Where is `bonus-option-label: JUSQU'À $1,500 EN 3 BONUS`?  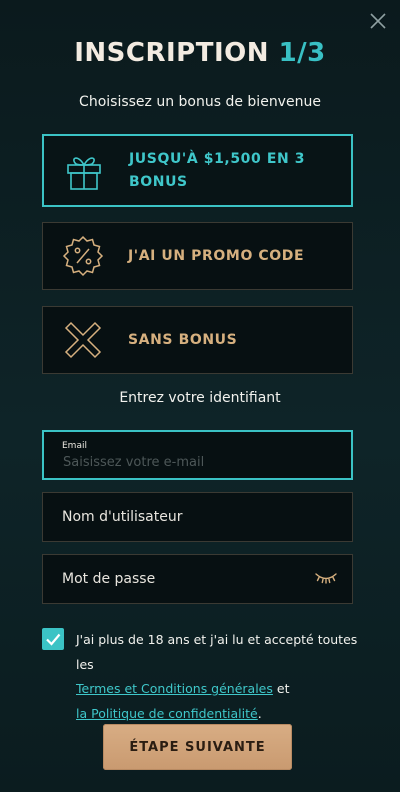 bonus-option-label: JUSQU'À $1,500 EN 3 BONUS is located at coordinates (217, 171).